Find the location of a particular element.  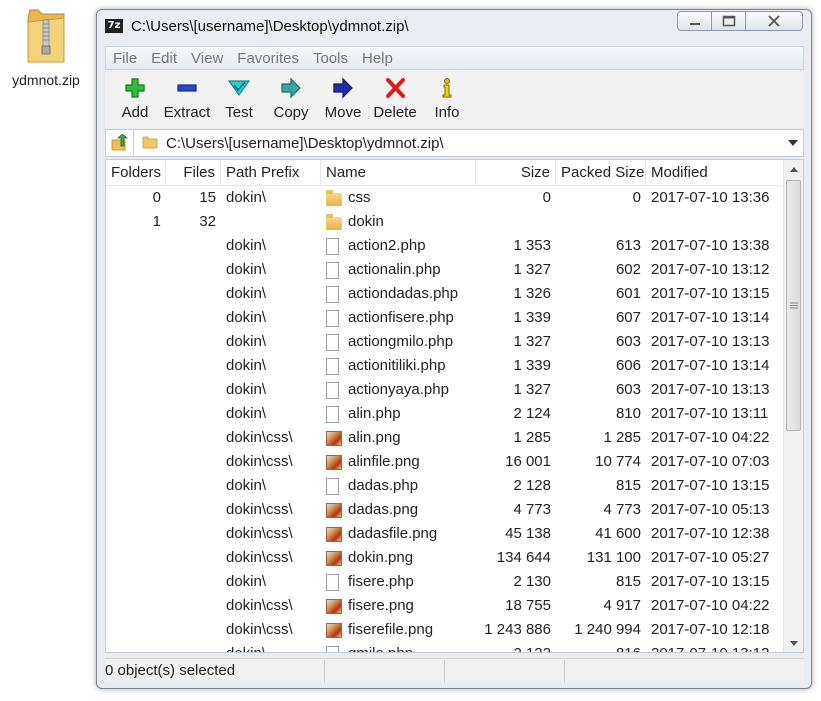

file-name: actionyaya.php is located at coordinates (398, 389).